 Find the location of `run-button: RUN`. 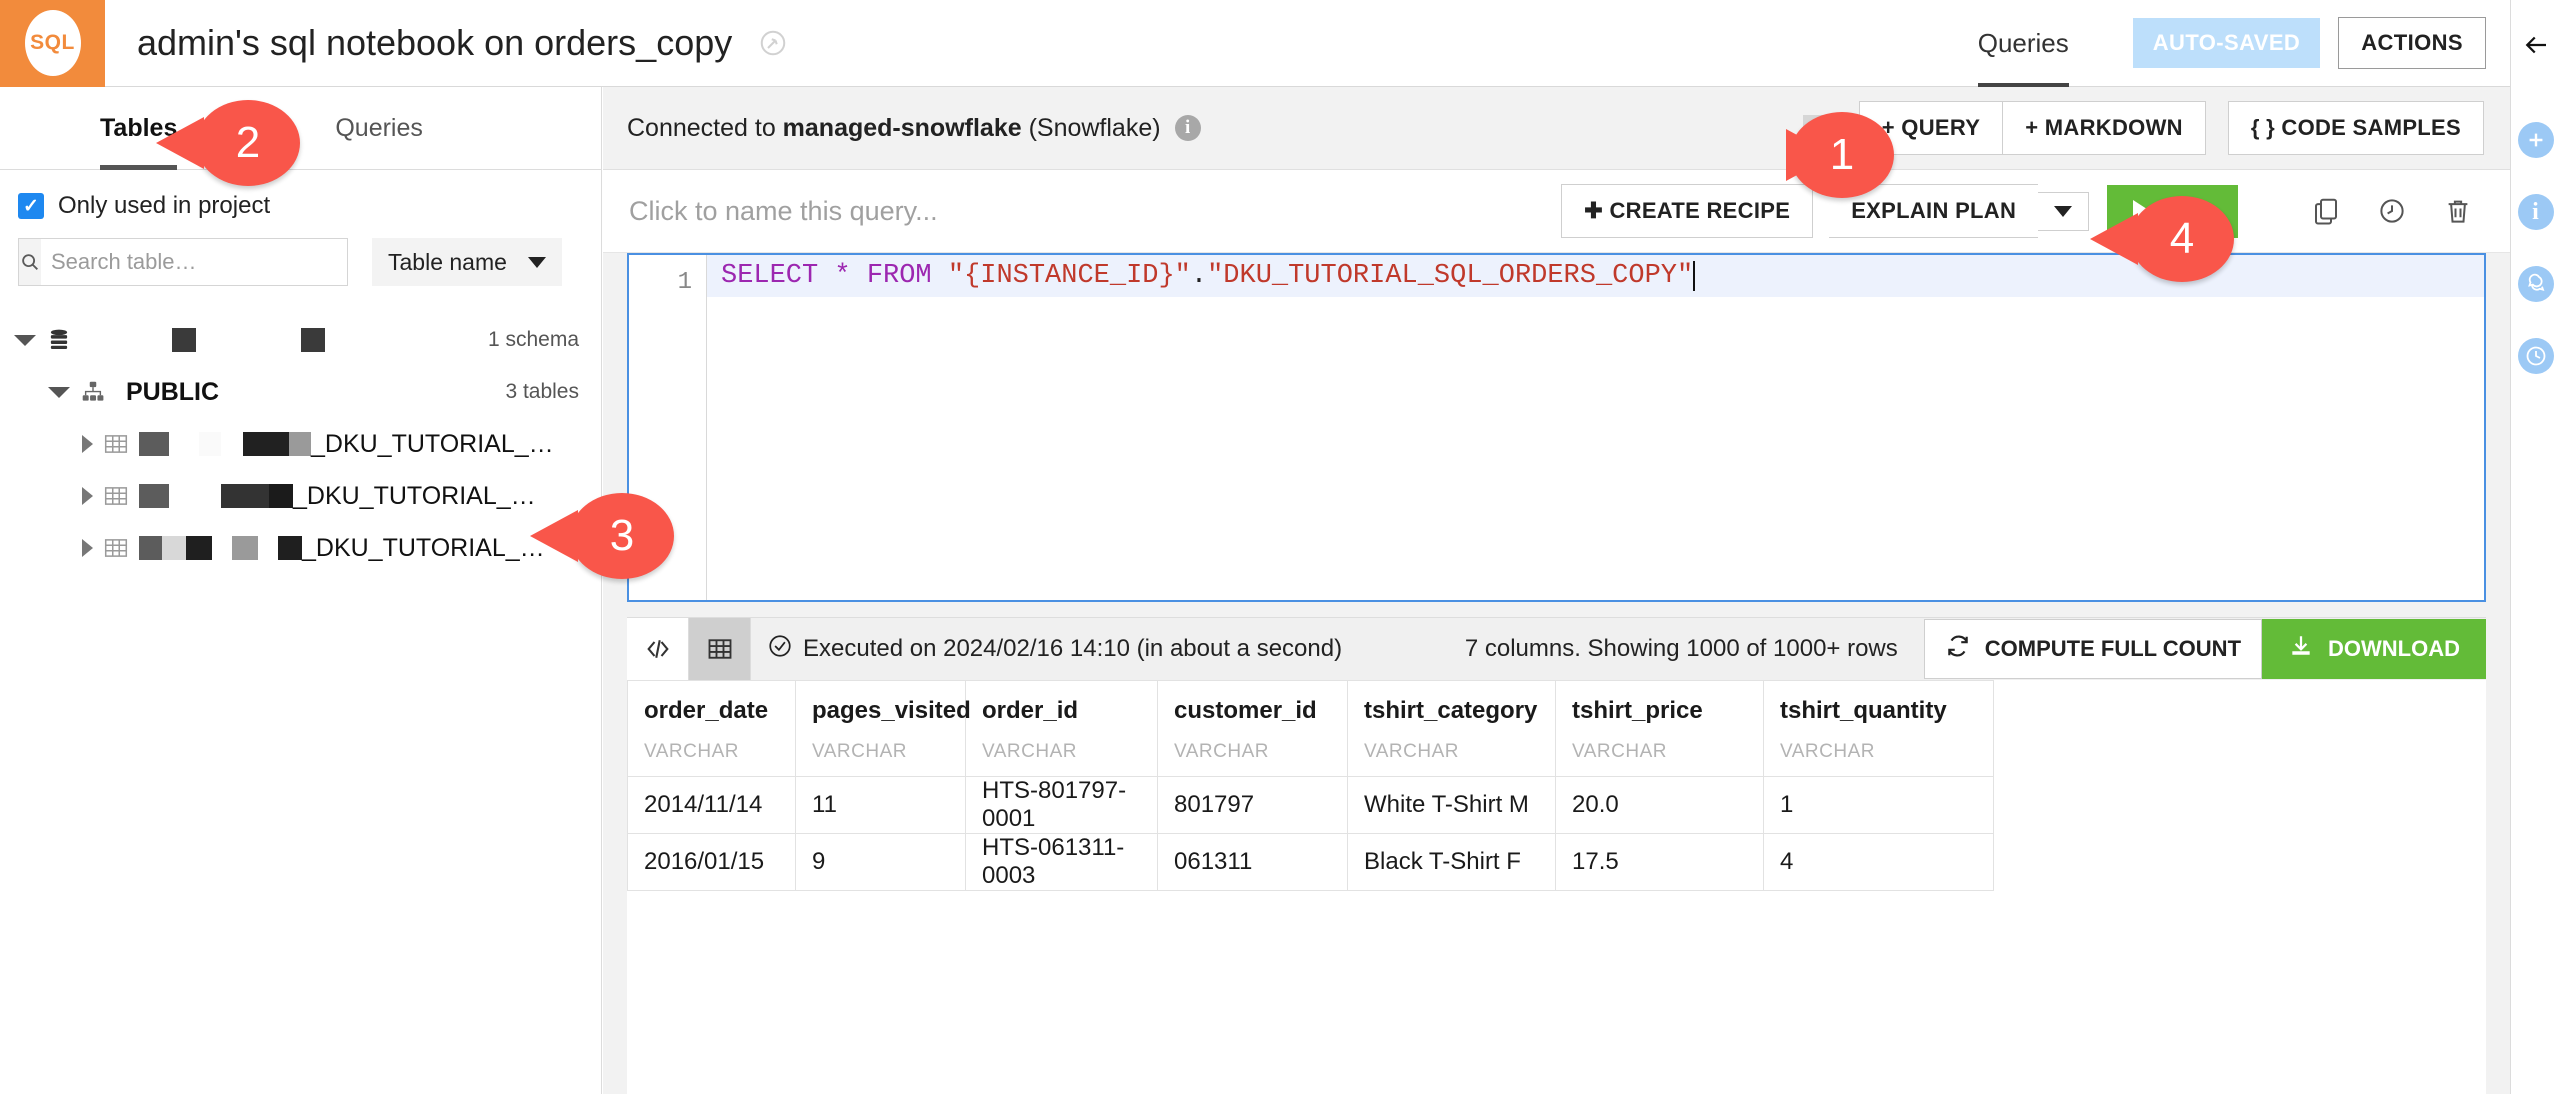

run-button: RUN is located at coordinates (2172, 211).